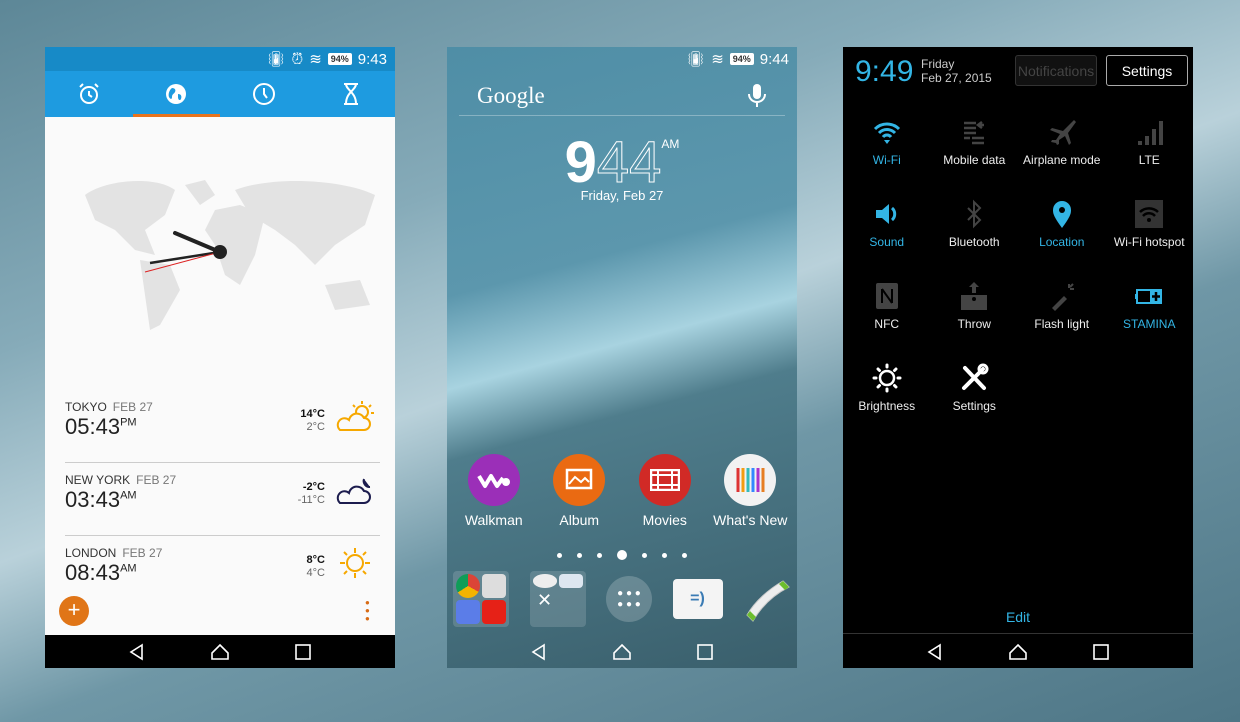 The image size is (1240, 722). I want to click on walkman-label: Walkman, so click(493, 520).